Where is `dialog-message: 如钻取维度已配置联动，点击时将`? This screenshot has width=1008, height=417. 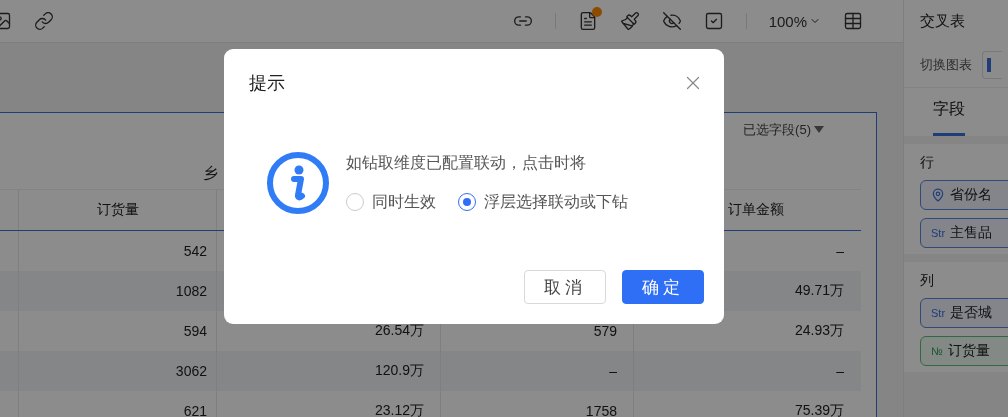
dialog-message: 如钻取维度已配置联动，点击时将 is located at coordinates (466, 162).